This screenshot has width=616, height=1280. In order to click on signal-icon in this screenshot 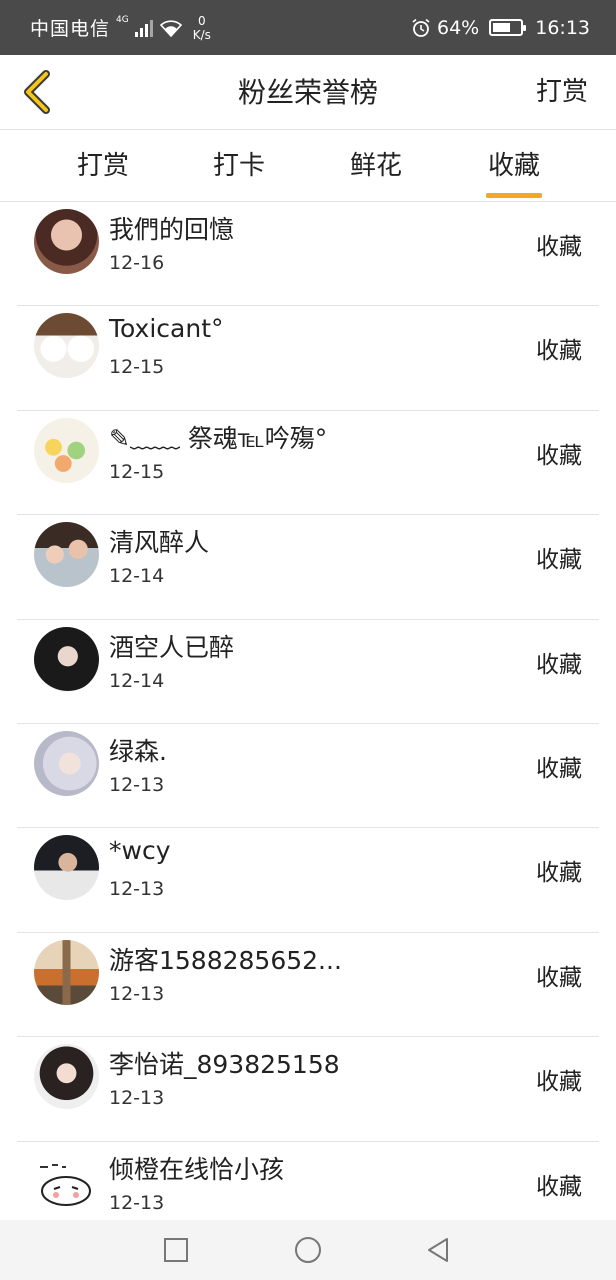, I will do `click(143, 28)`.